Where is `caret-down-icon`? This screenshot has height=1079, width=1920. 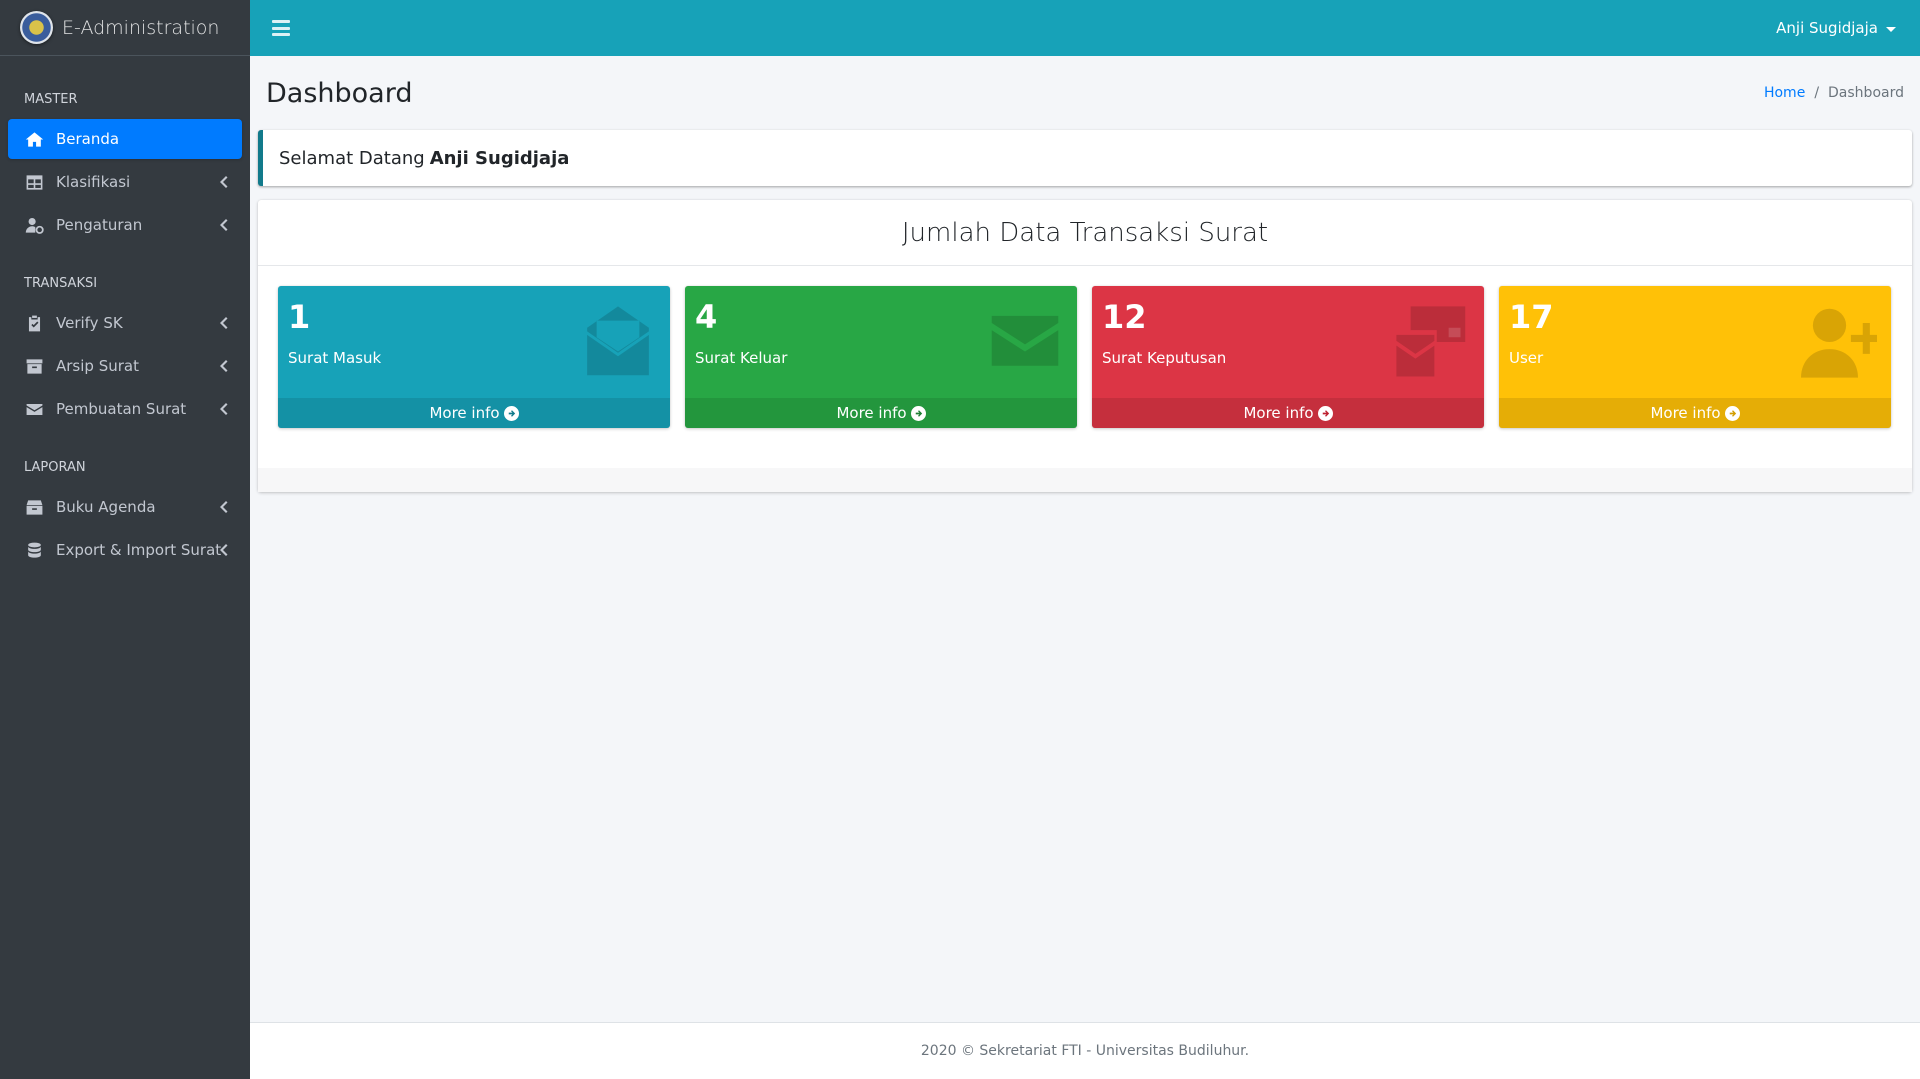
caret-down-icon is located at coordinates (1891, 29).